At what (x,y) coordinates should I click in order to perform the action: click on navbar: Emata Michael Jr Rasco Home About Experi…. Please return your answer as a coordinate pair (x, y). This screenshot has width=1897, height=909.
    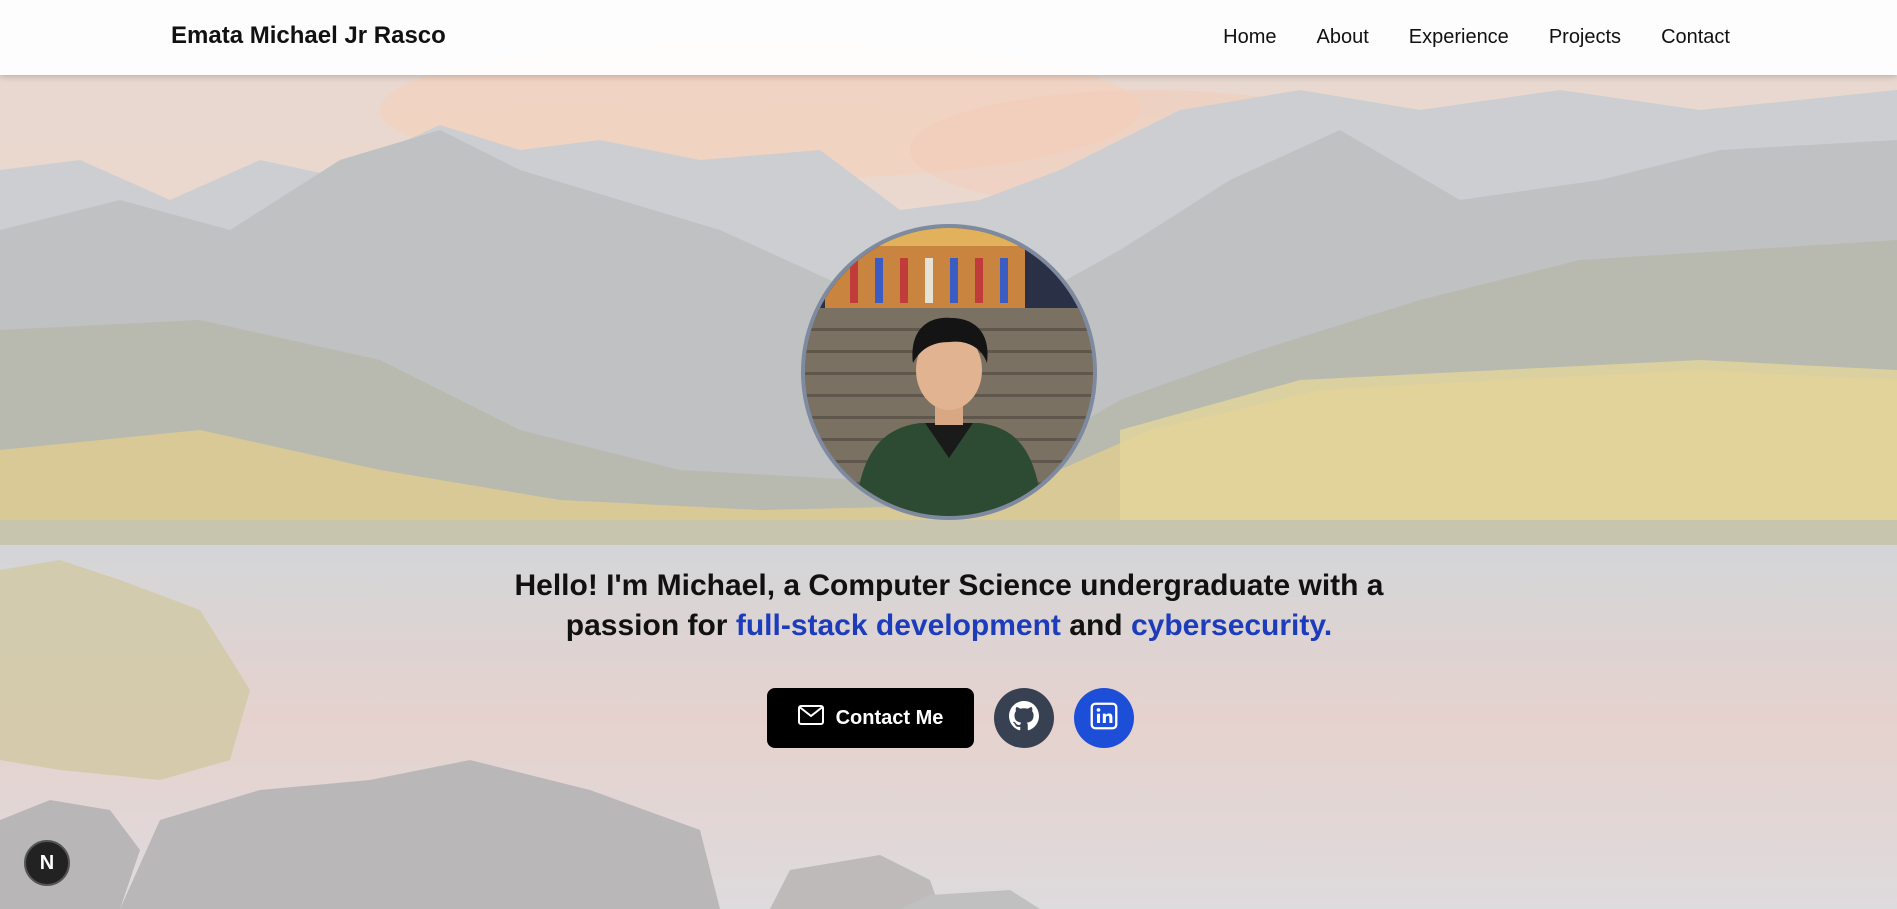
    Looking at the image, I should click on (948, 37).